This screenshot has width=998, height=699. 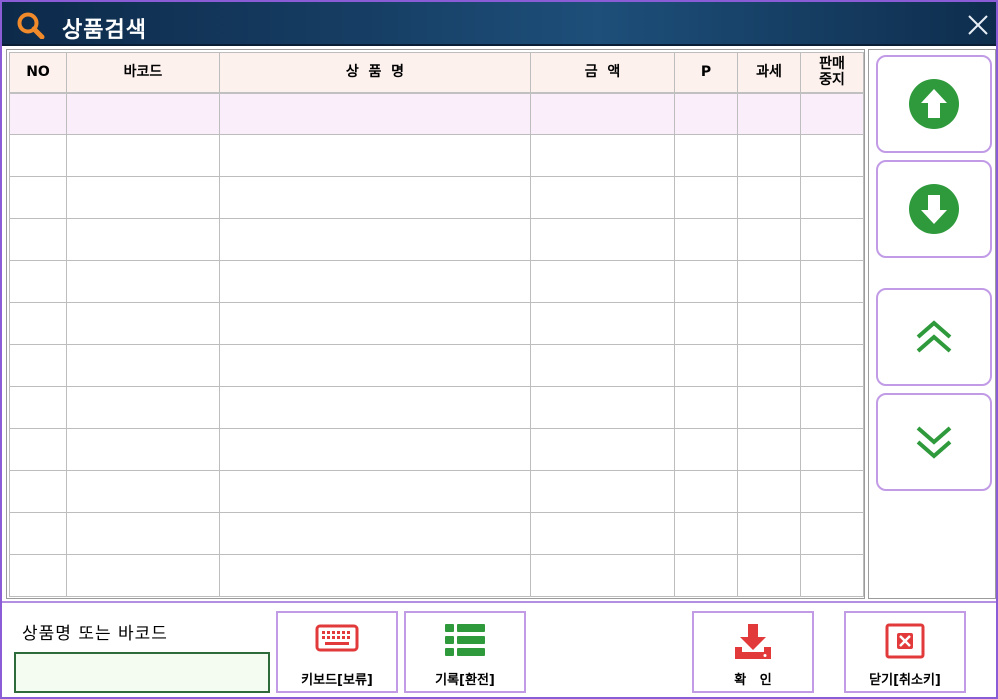 I want to click on list-icon, so click(x=465, y=640).